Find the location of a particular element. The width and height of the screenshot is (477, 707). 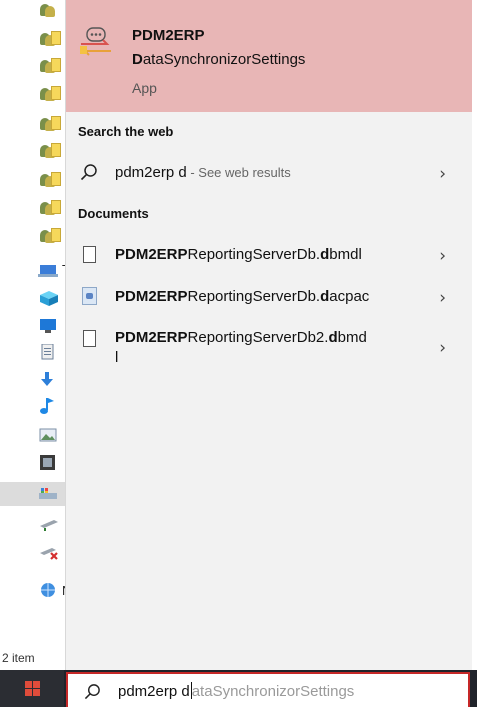

videos-folder-icon is located at coordinates (49, 463).